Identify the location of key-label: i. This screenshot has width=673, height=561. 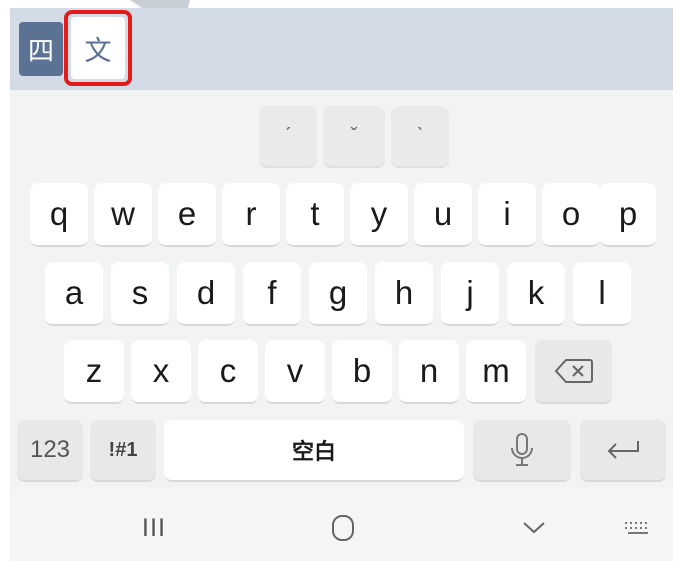
(507, 213).